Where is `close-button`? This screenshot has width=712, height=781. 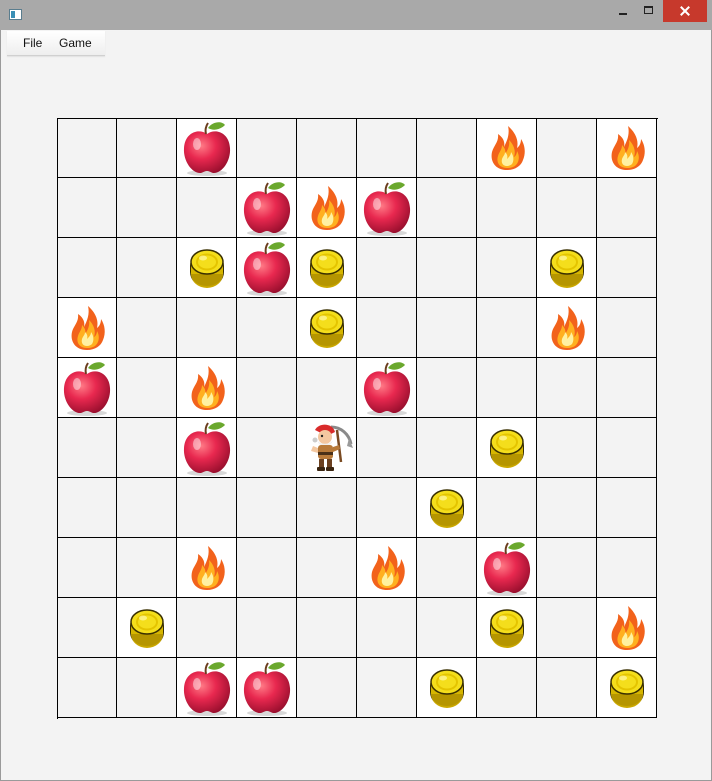 close-button is located at coordinates (685, 11).